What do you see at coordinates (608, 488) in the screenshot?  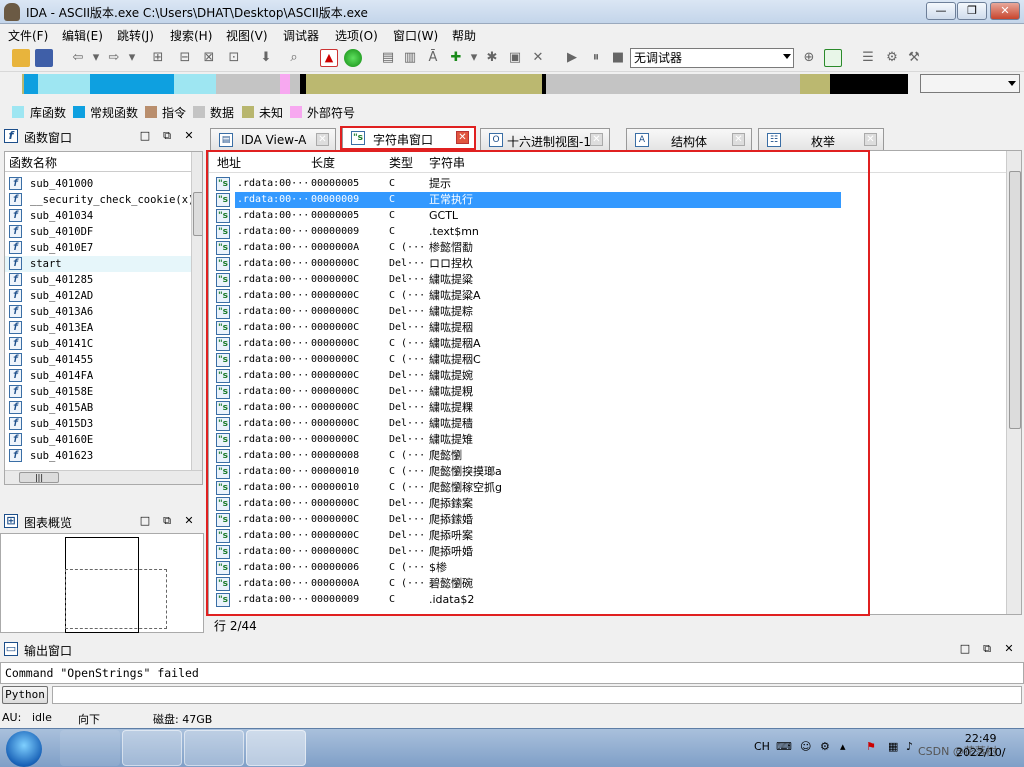 I see `string-row: "s .rdata:00··· 00000010 C (··· 爬懿懰稼空抓g` at bounding box center [608, 488].